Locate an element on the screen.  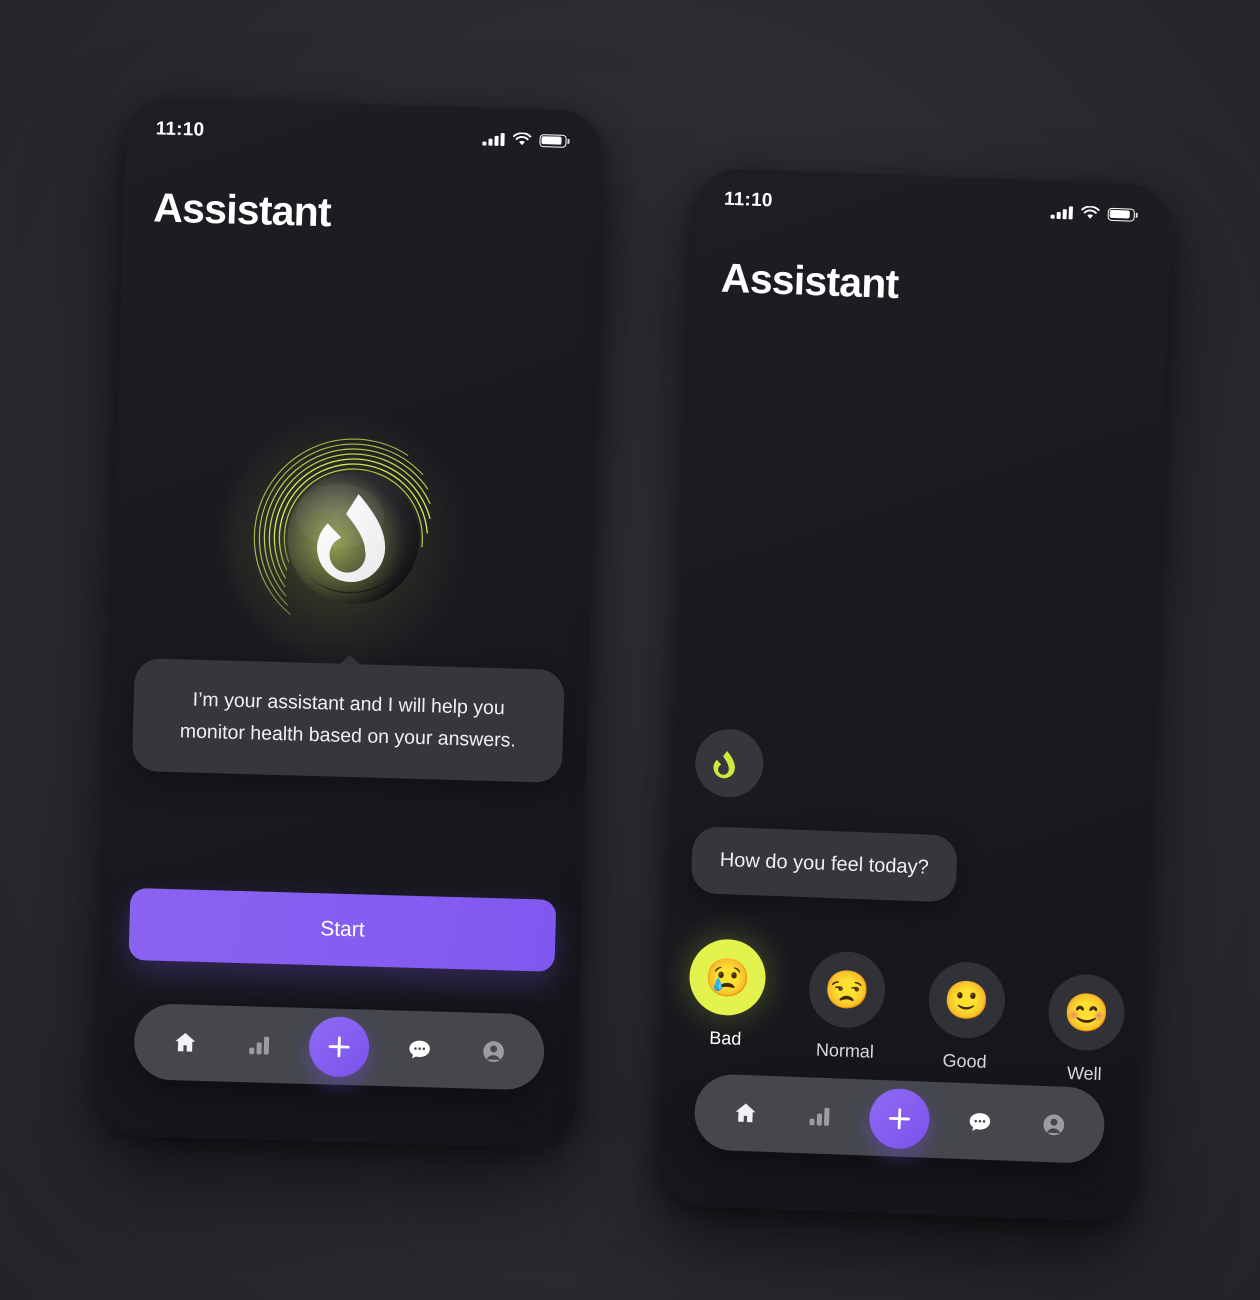
assistant-question-bubble: How do you feel today? is located at coordinates (824, 864).